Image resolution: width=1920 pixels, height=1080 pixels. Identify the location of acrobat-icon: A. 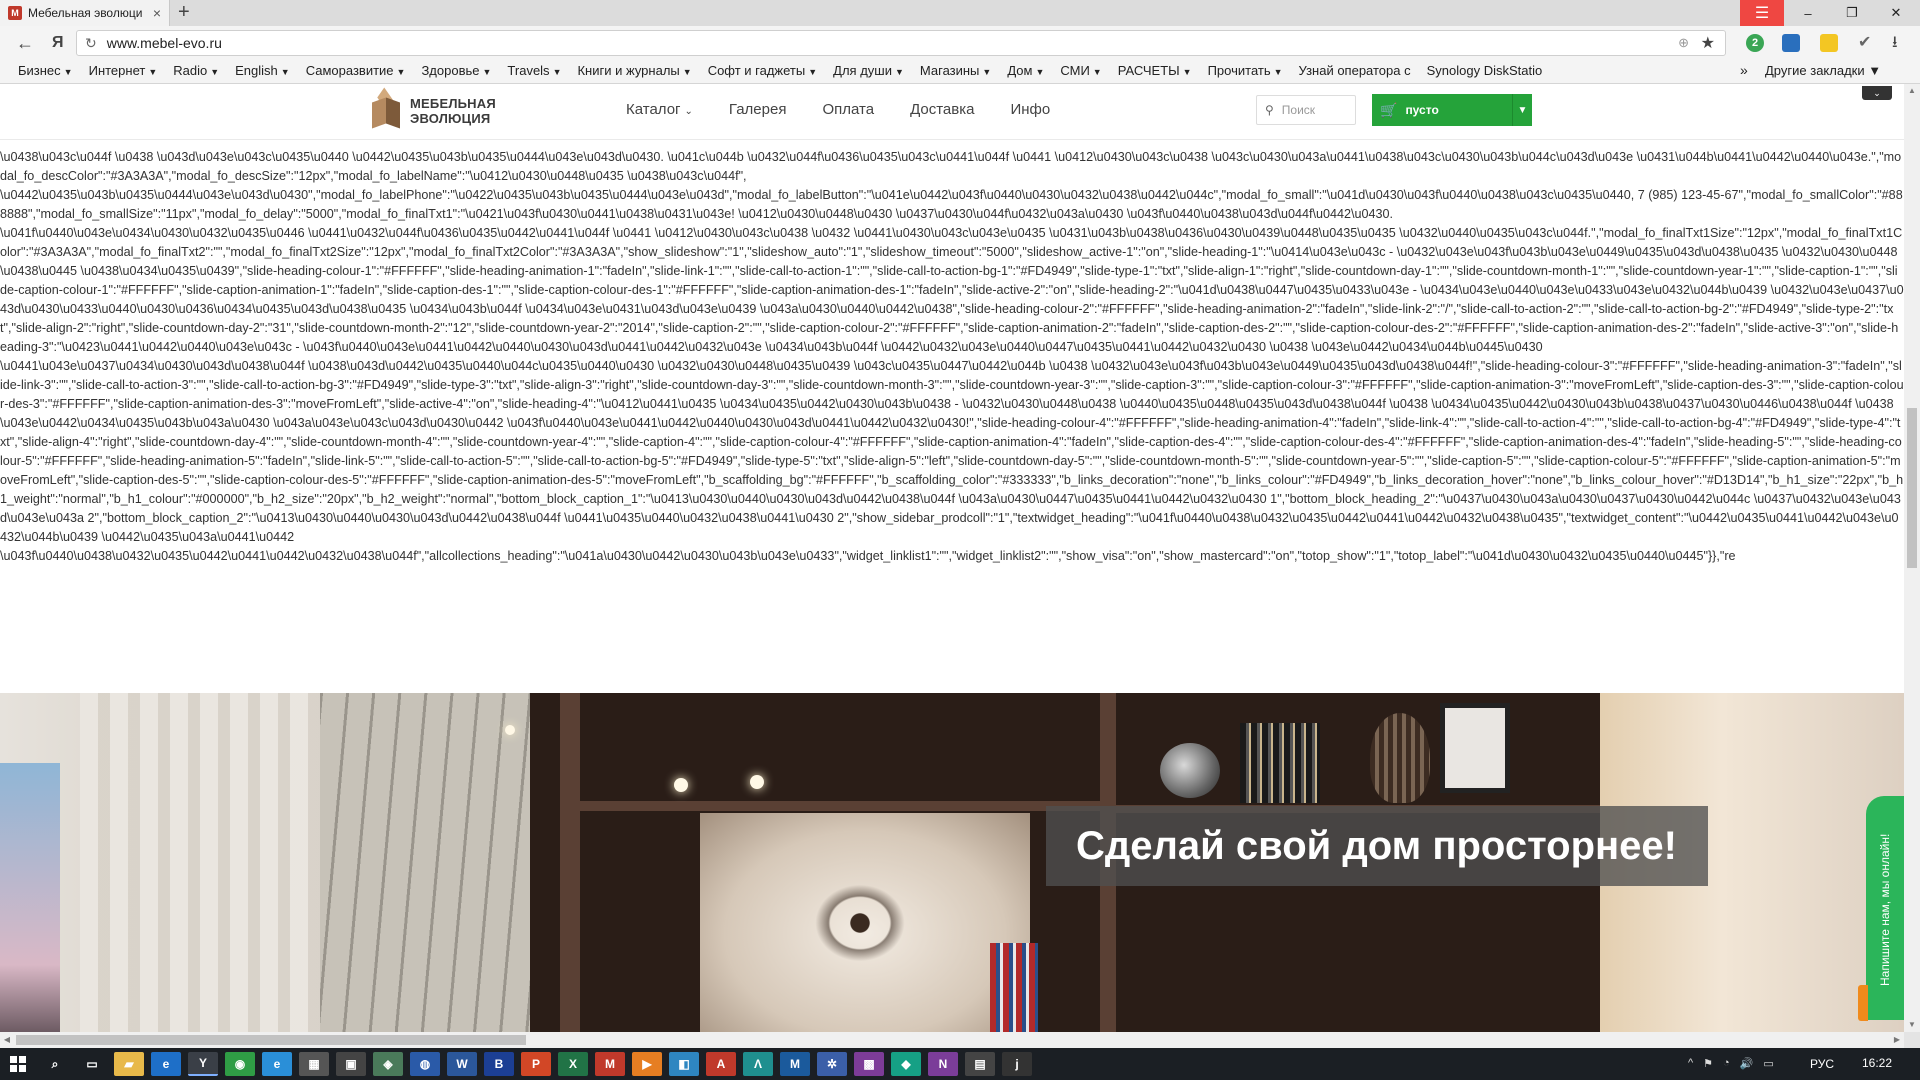
(721, 1064).